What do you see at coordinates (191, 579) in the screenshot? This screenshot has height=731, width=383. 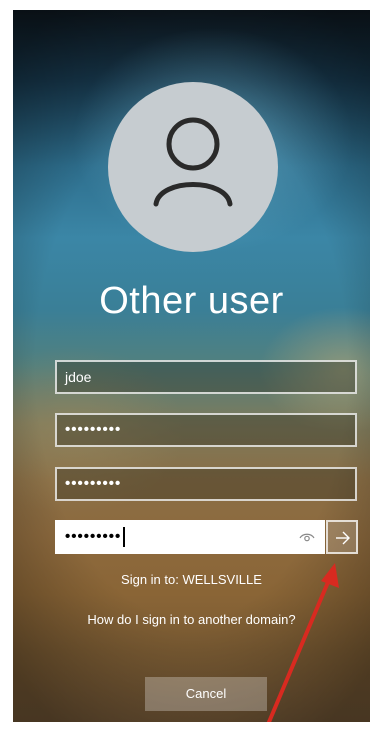 I see `sign-in-domain-text: Sign in to: WELLSVILLE` at bounding box center [191, 579].